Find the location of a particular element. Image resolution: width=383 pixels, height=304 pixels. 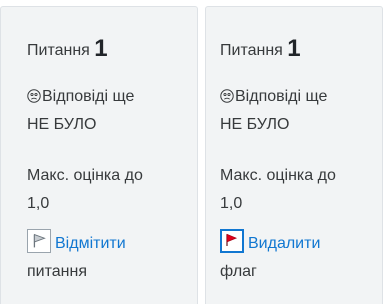

flag-link-line-2: флаг is located at coordinates (238, 271).